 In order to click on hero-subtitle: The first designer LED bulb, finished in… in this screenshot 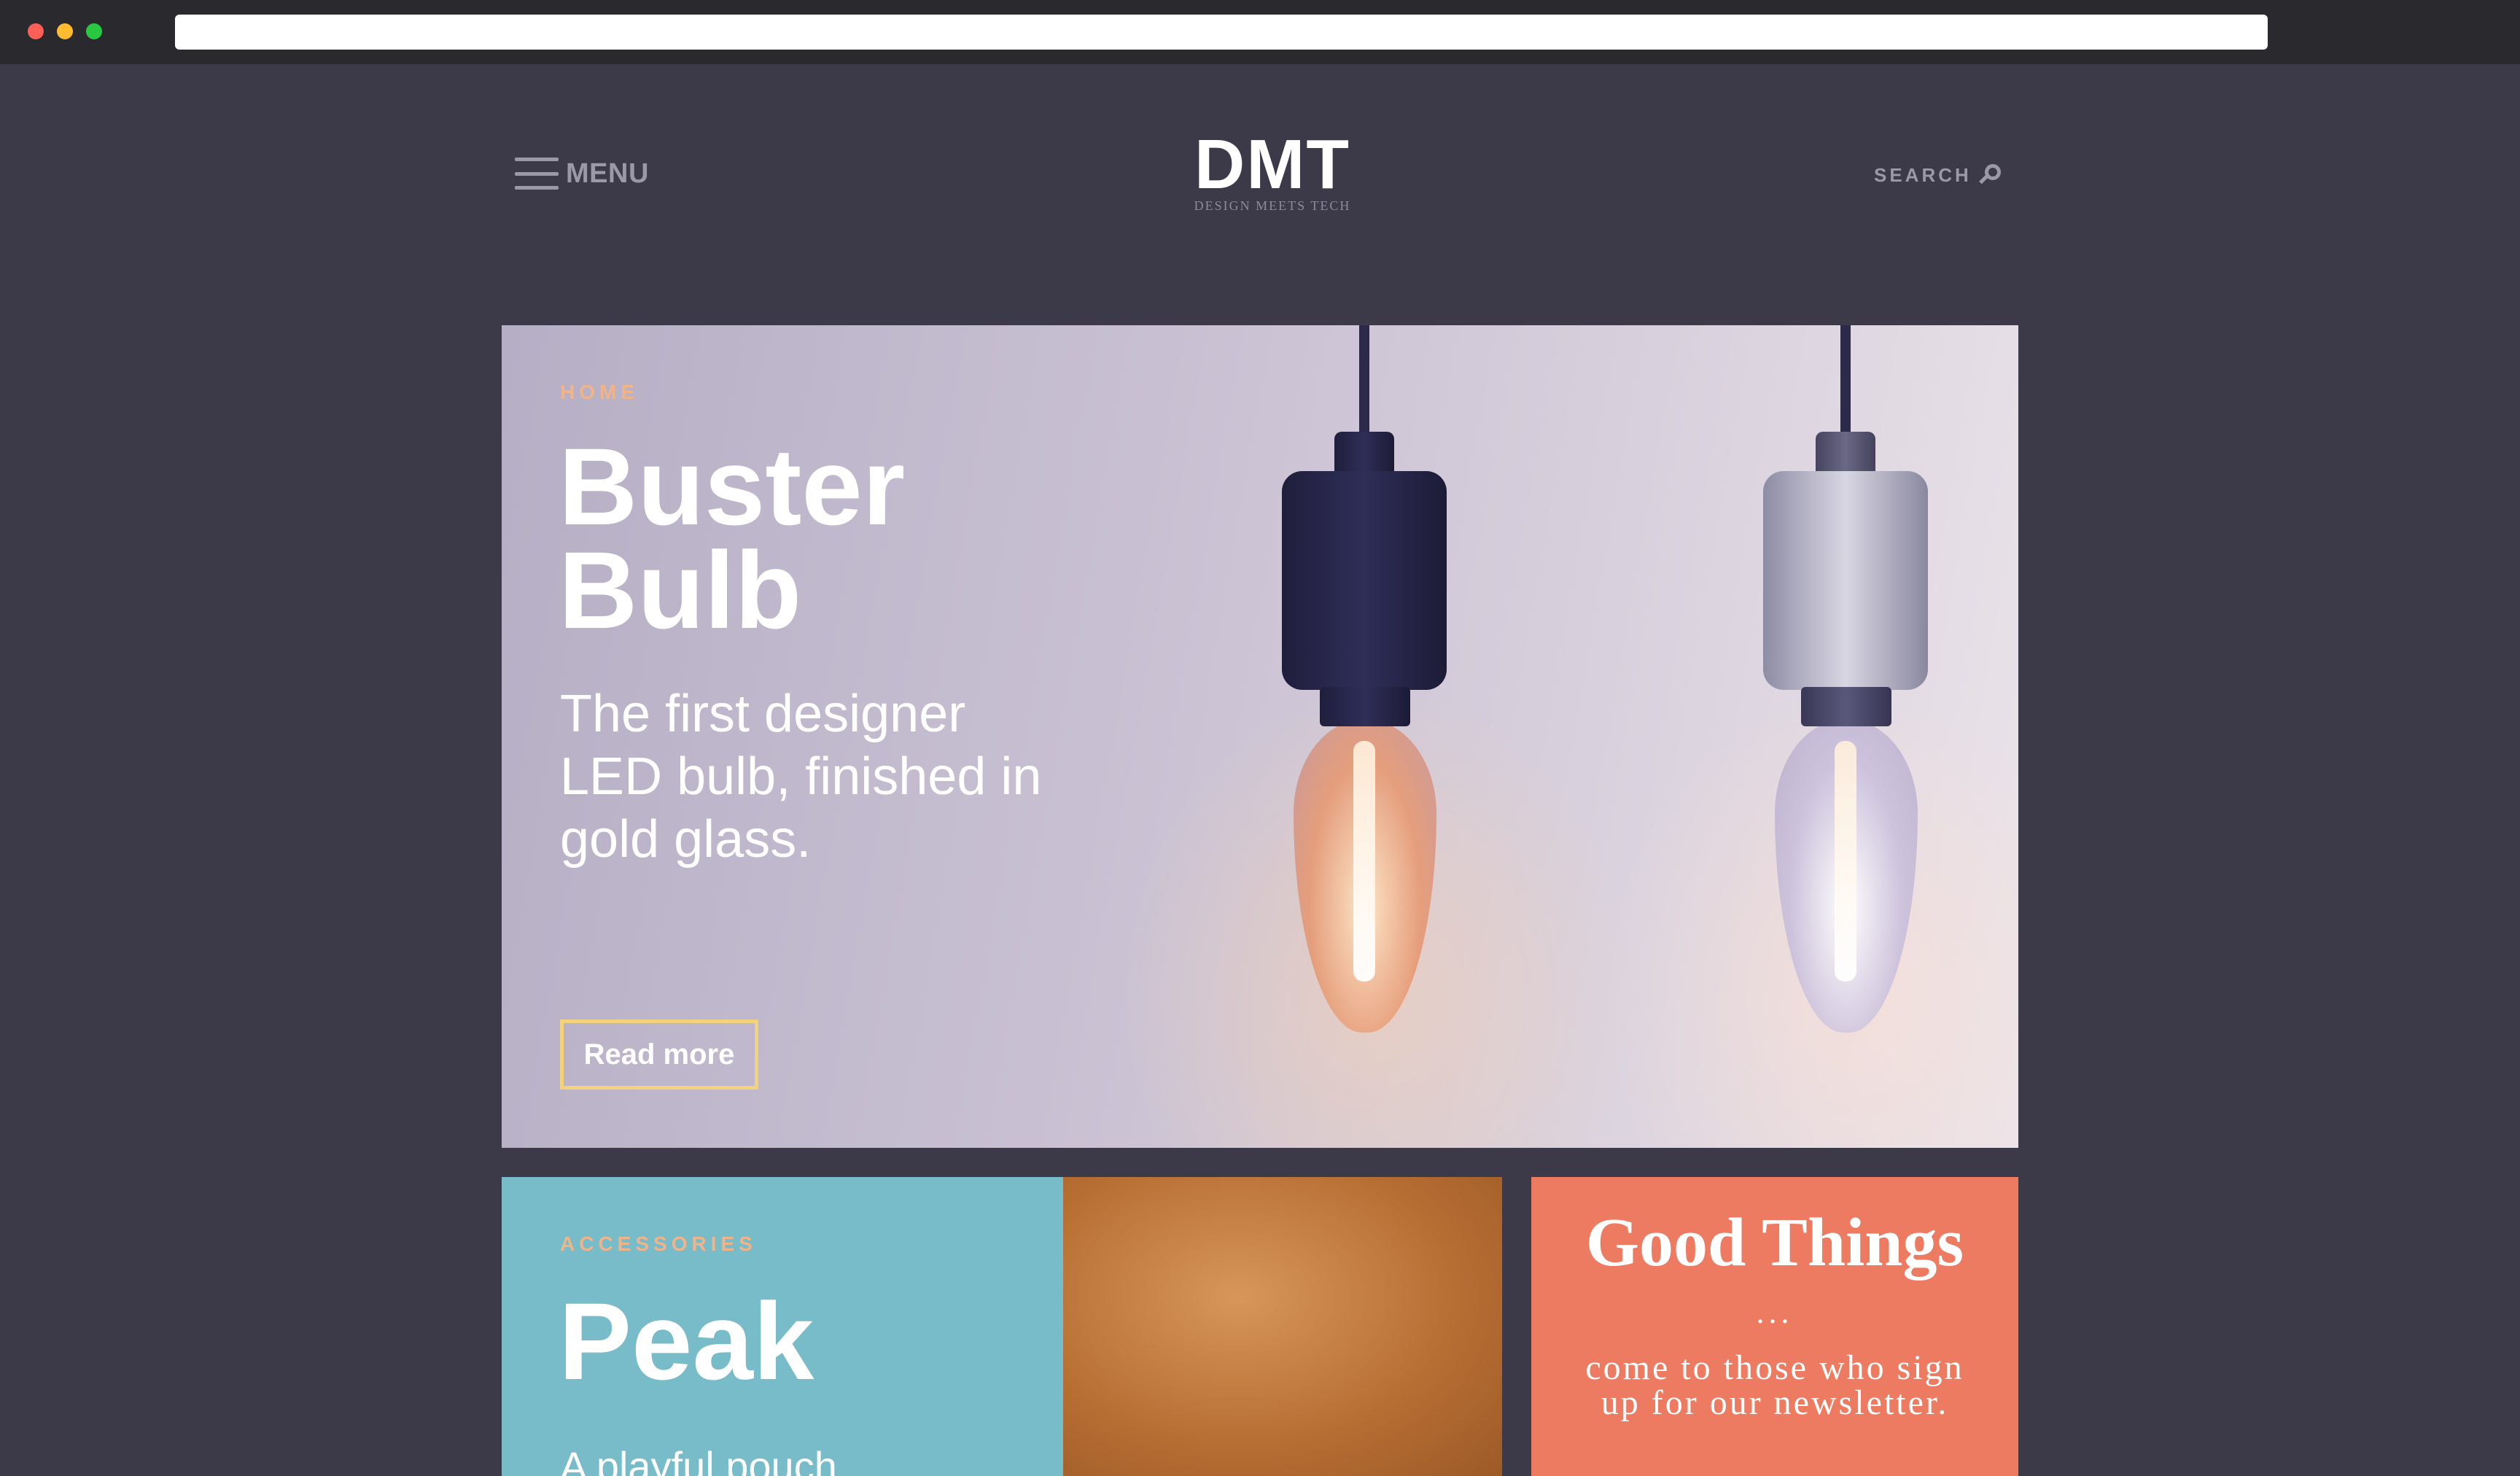, I will do `click(801, 777)`.